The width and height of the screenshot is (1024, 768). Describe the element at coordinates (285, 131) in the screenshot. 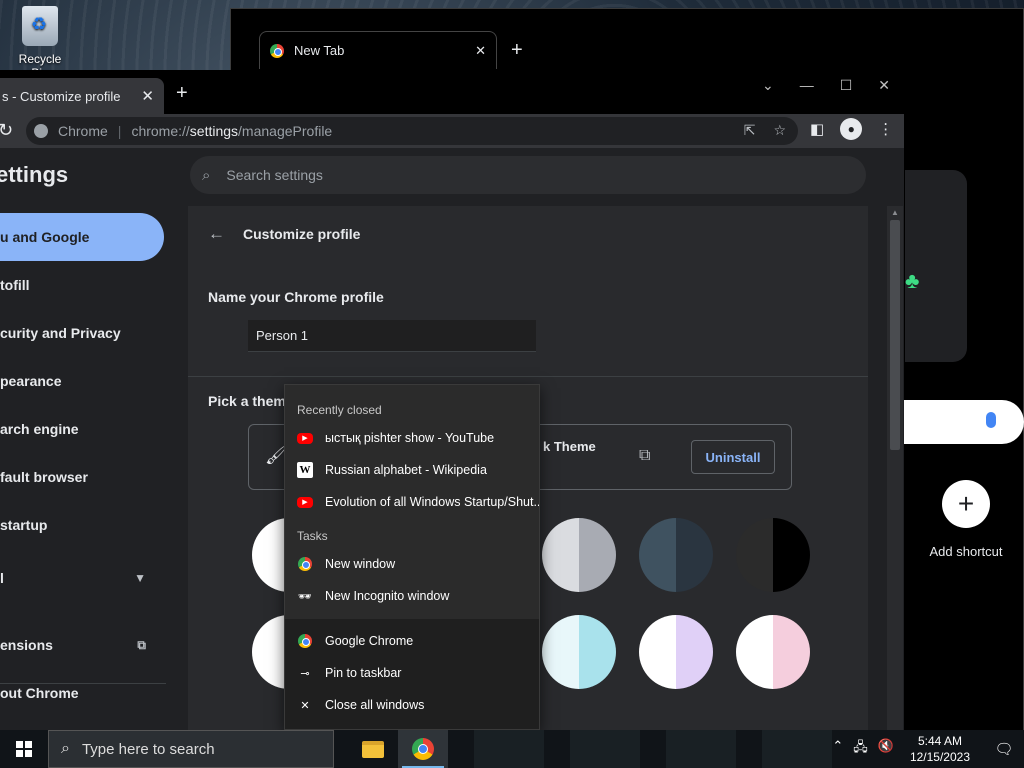

I see `url-path: /manageProfile` at that location.